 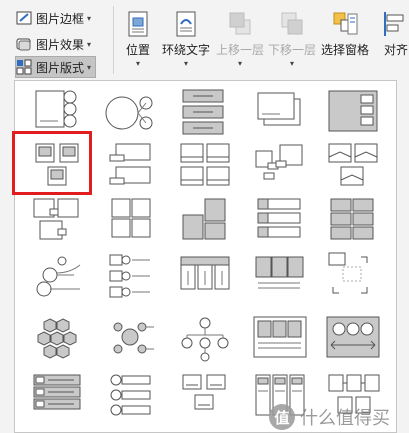 What do you see at coordinates (353, 221) in the screenshot?
I see `picture-layout-15-icon` at bounding box center [353, 221].